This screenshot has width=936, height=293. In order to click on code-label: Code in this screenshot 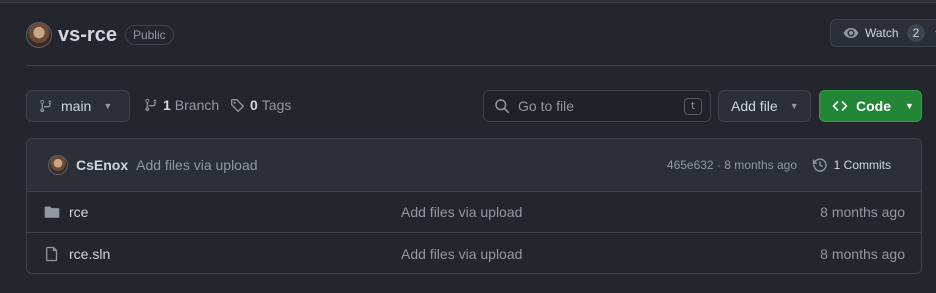, I will do `click(873, 106)`.